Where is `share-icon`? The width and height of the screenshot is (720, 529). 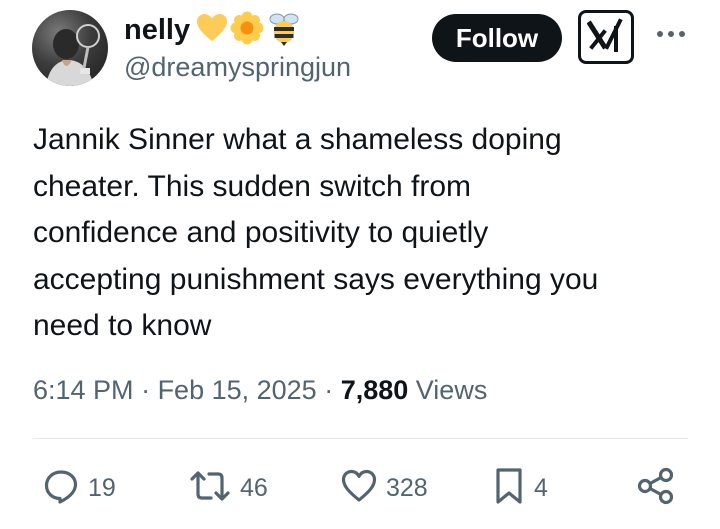 share-icon is located at coordinates (656, 488).